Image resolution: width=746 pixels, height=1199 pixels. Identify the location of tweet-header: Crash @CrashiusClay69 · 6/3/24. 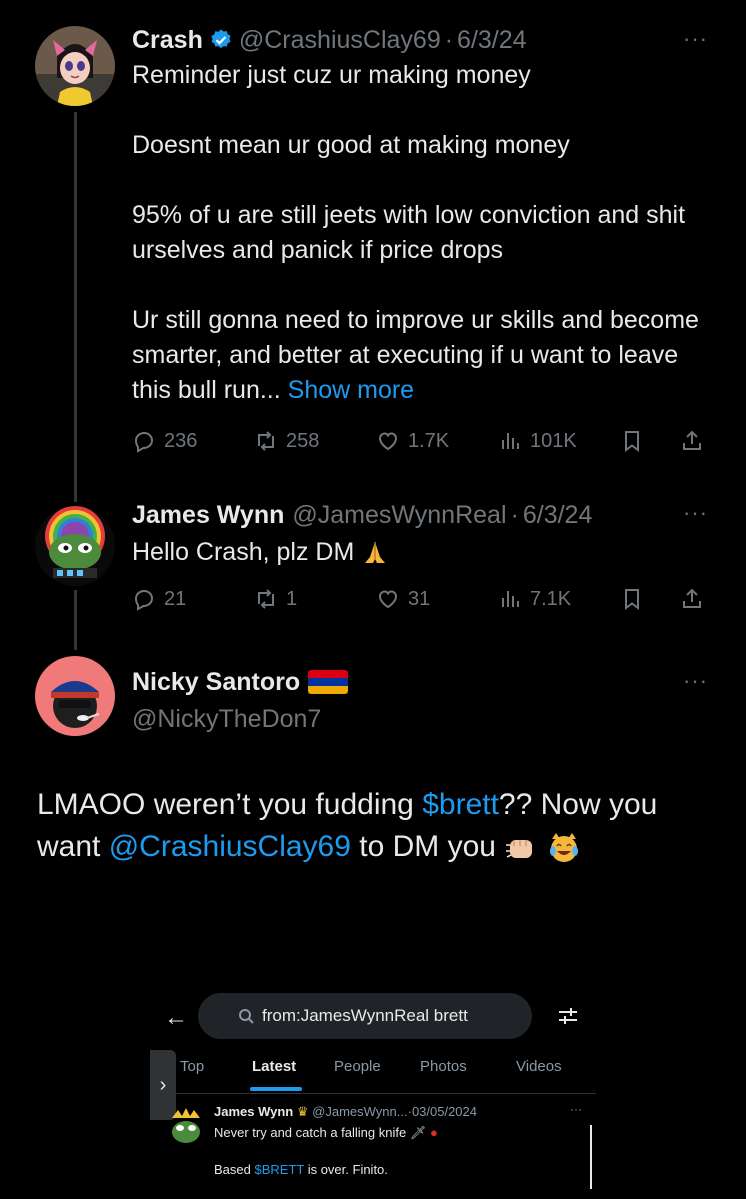
(329, 40).